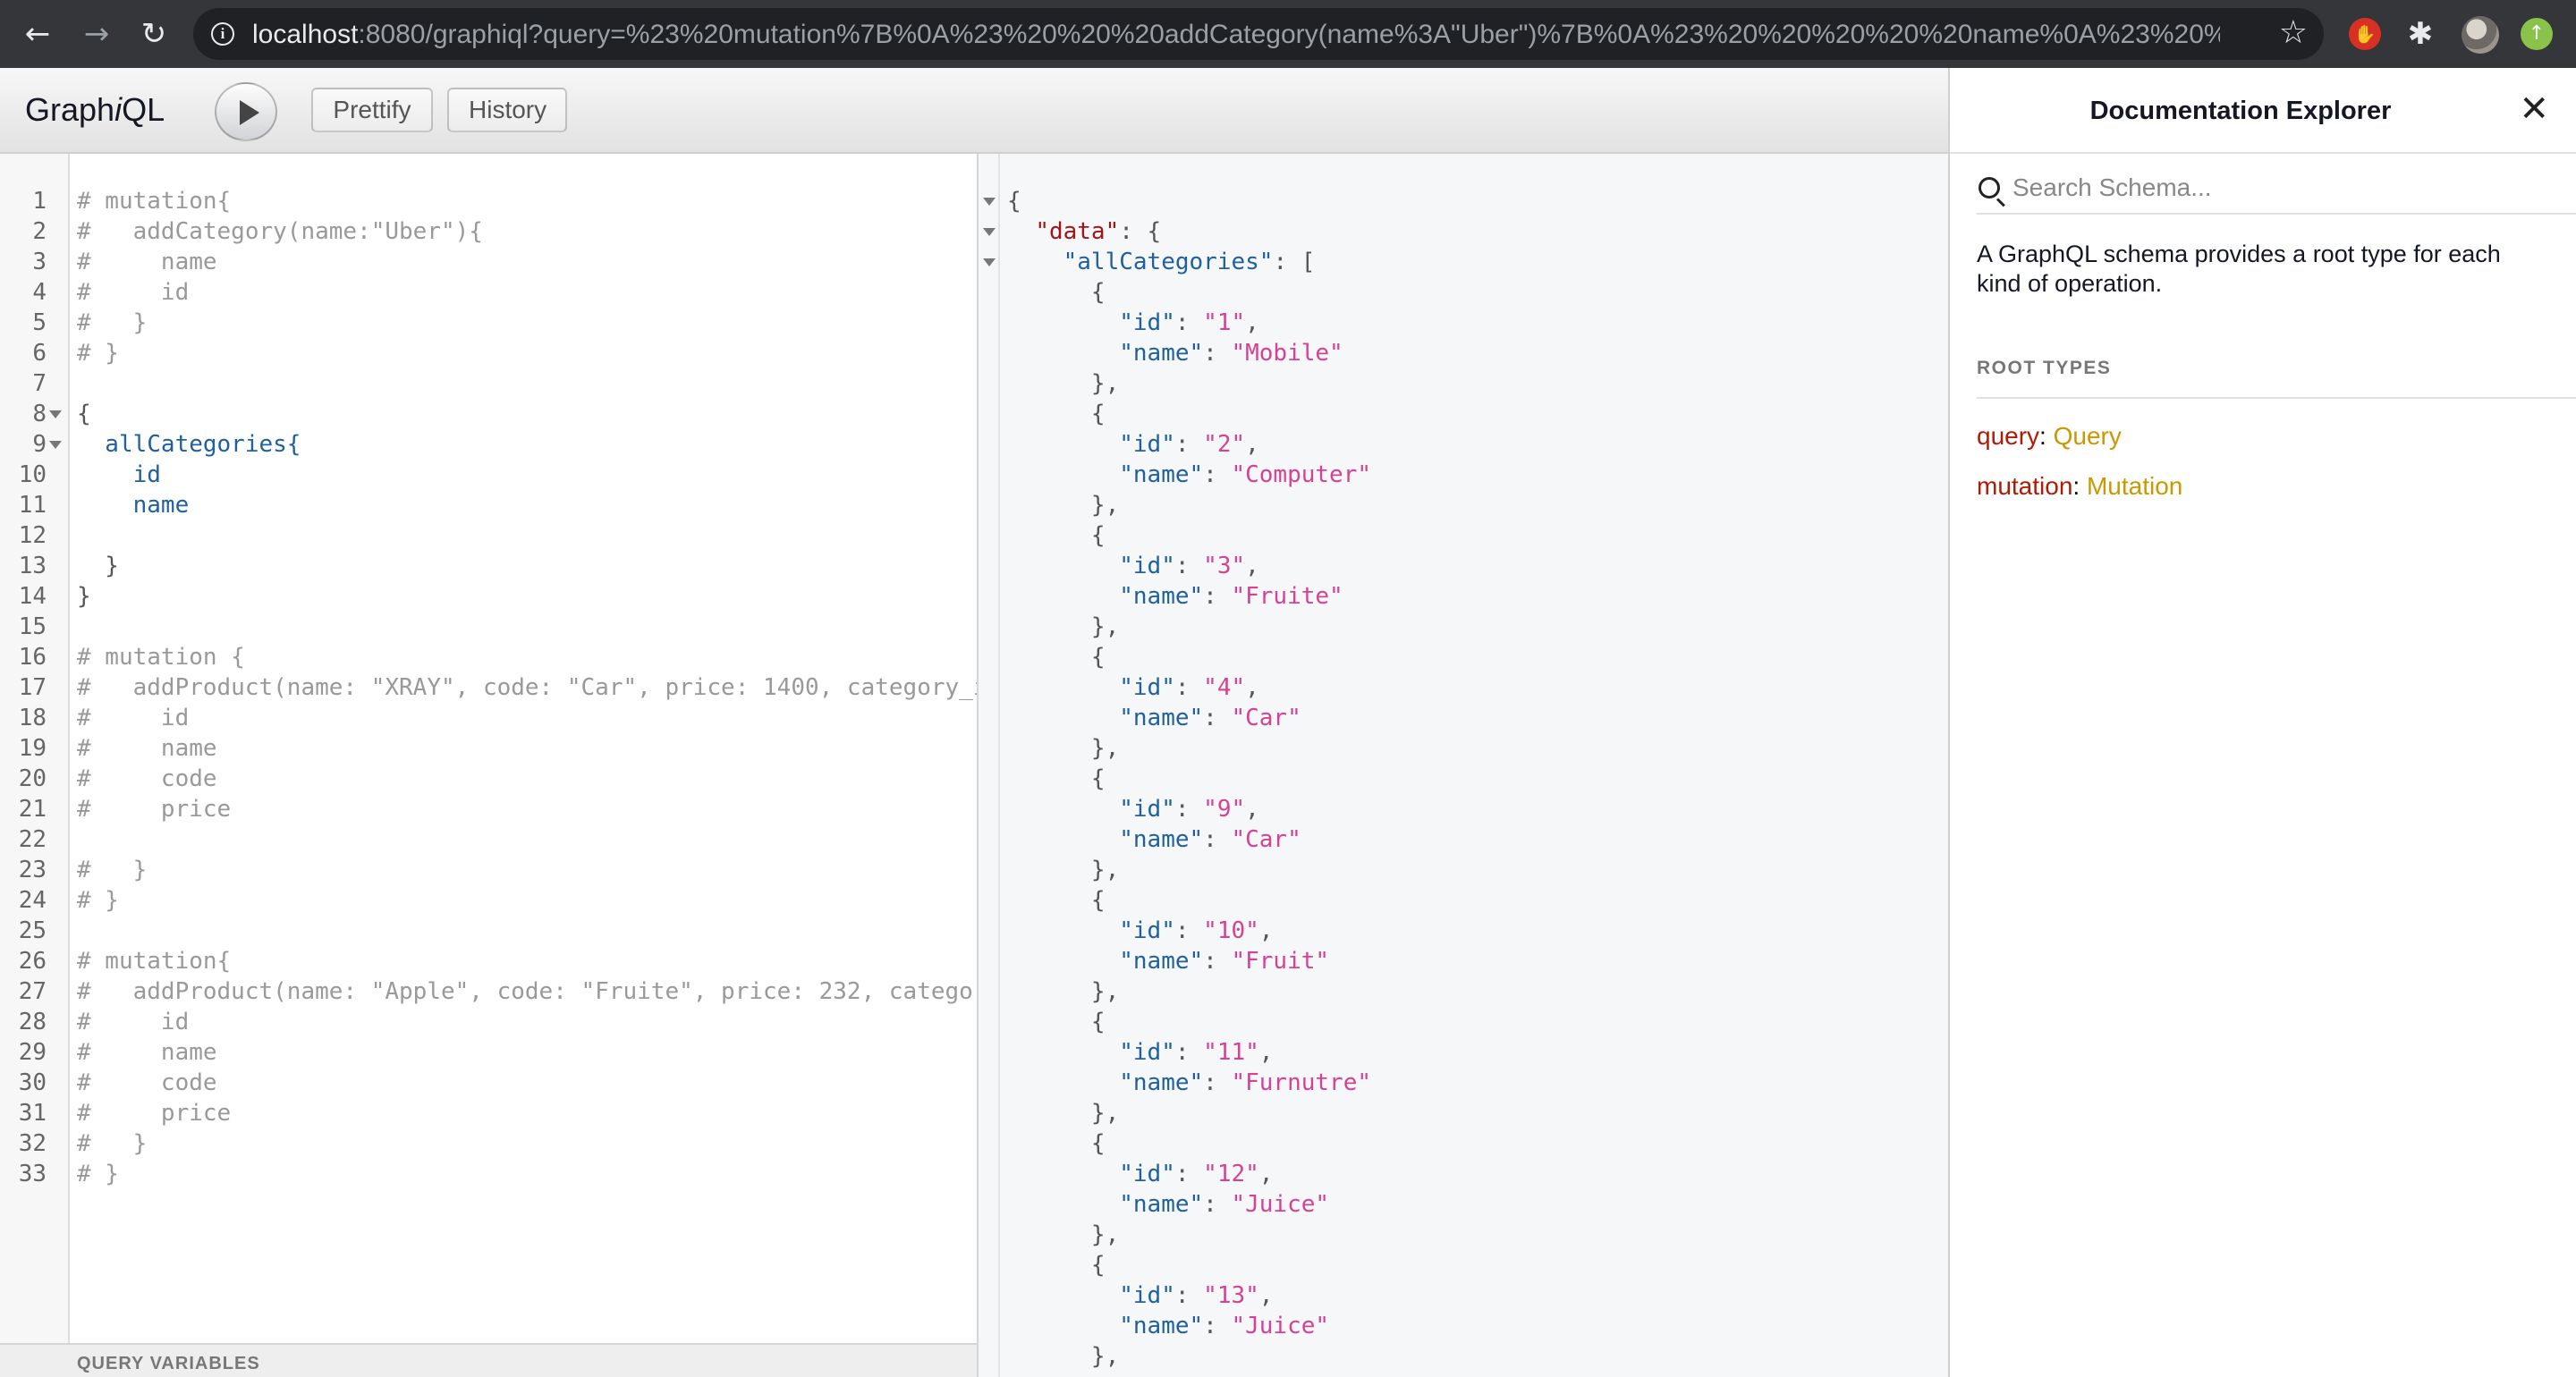  What do you see at coordinates (1224, 687) in the screenshot?
I see `json-value: 4` at bounding box center [1224, 687].